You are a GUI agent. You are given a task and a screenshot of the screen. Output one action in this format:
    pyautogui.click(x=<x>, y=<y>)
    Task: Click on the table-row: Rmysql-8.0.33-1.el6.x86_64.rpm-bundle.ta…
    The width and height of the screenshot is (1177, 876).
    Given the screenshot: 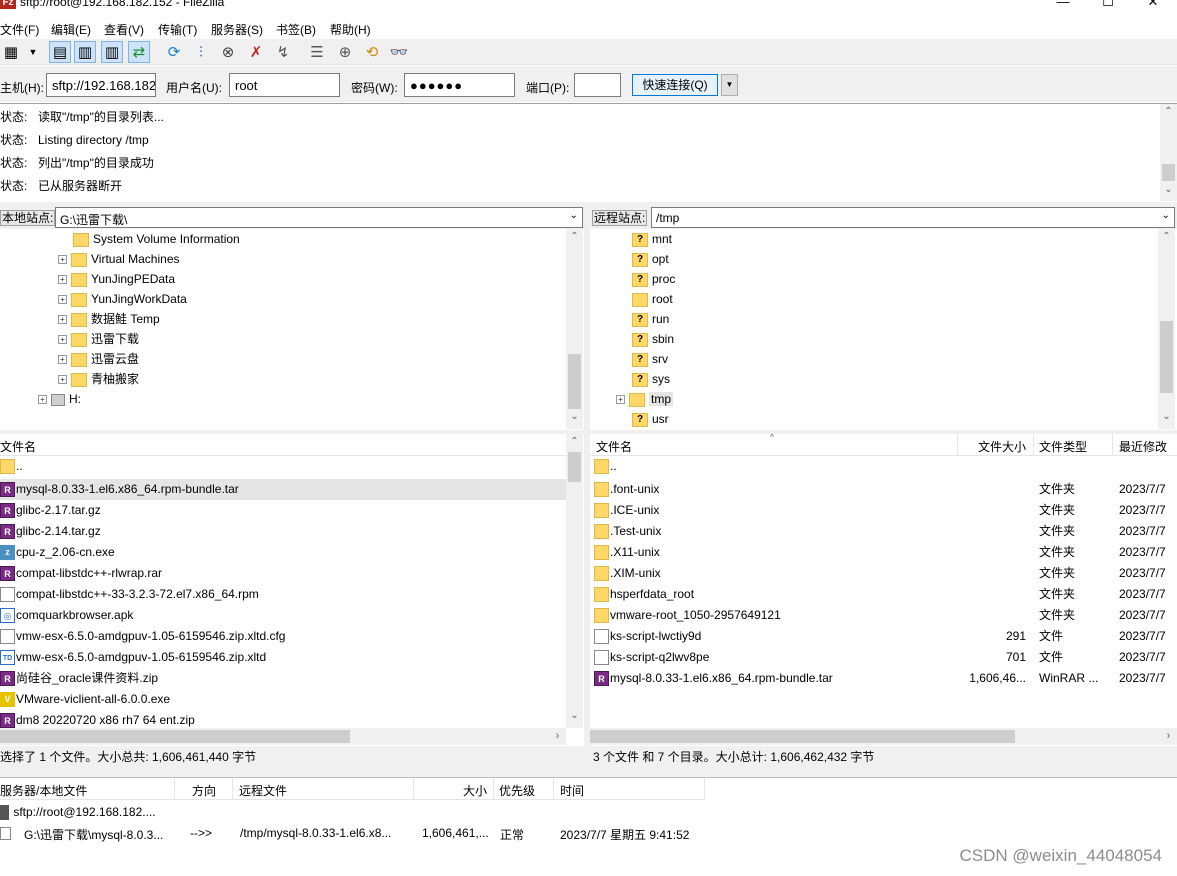 What is the action you would take?
    pyautogui.click(x=885, y=678)
    